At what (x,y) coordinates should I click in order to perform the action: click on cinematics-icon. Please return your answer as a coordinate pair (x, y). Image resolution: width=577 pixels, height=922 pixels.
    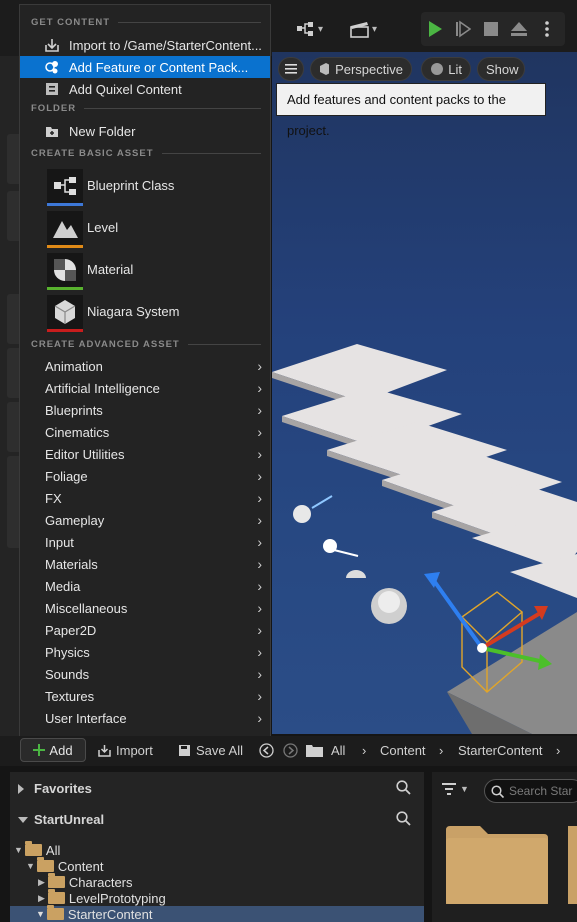
    Looking at the image, I should click on (359, 29).